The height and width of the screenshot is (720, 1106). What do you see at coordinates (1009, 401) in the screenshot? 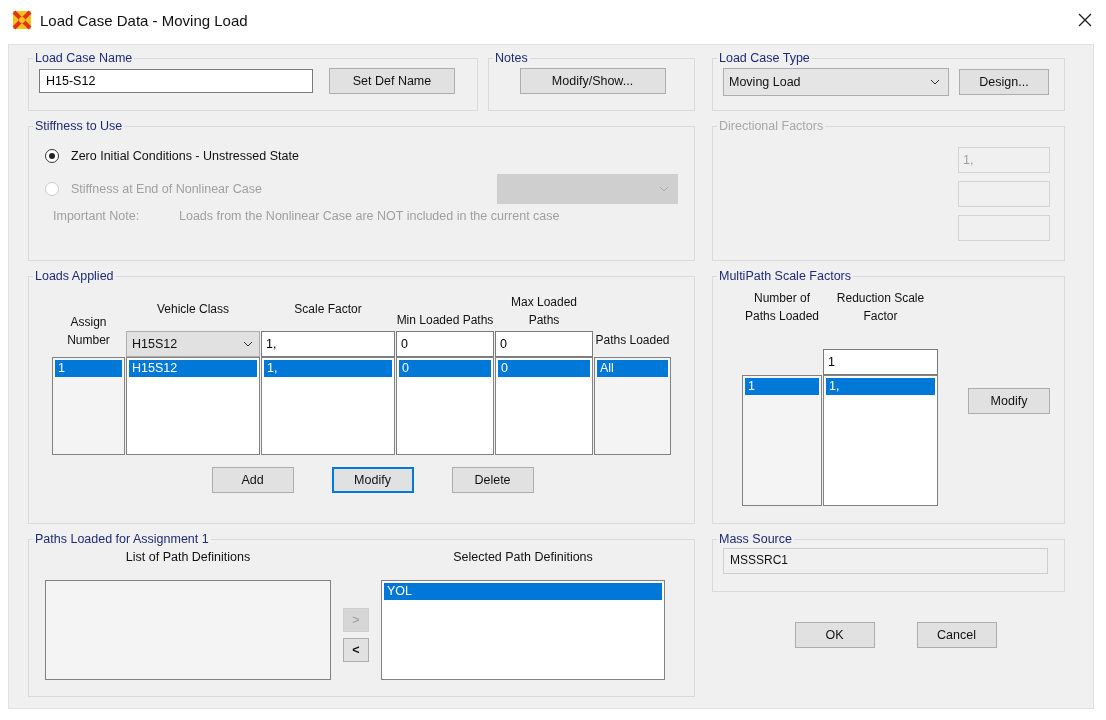
I see `modify-button: Modify` at bounding box center [1009, 401].